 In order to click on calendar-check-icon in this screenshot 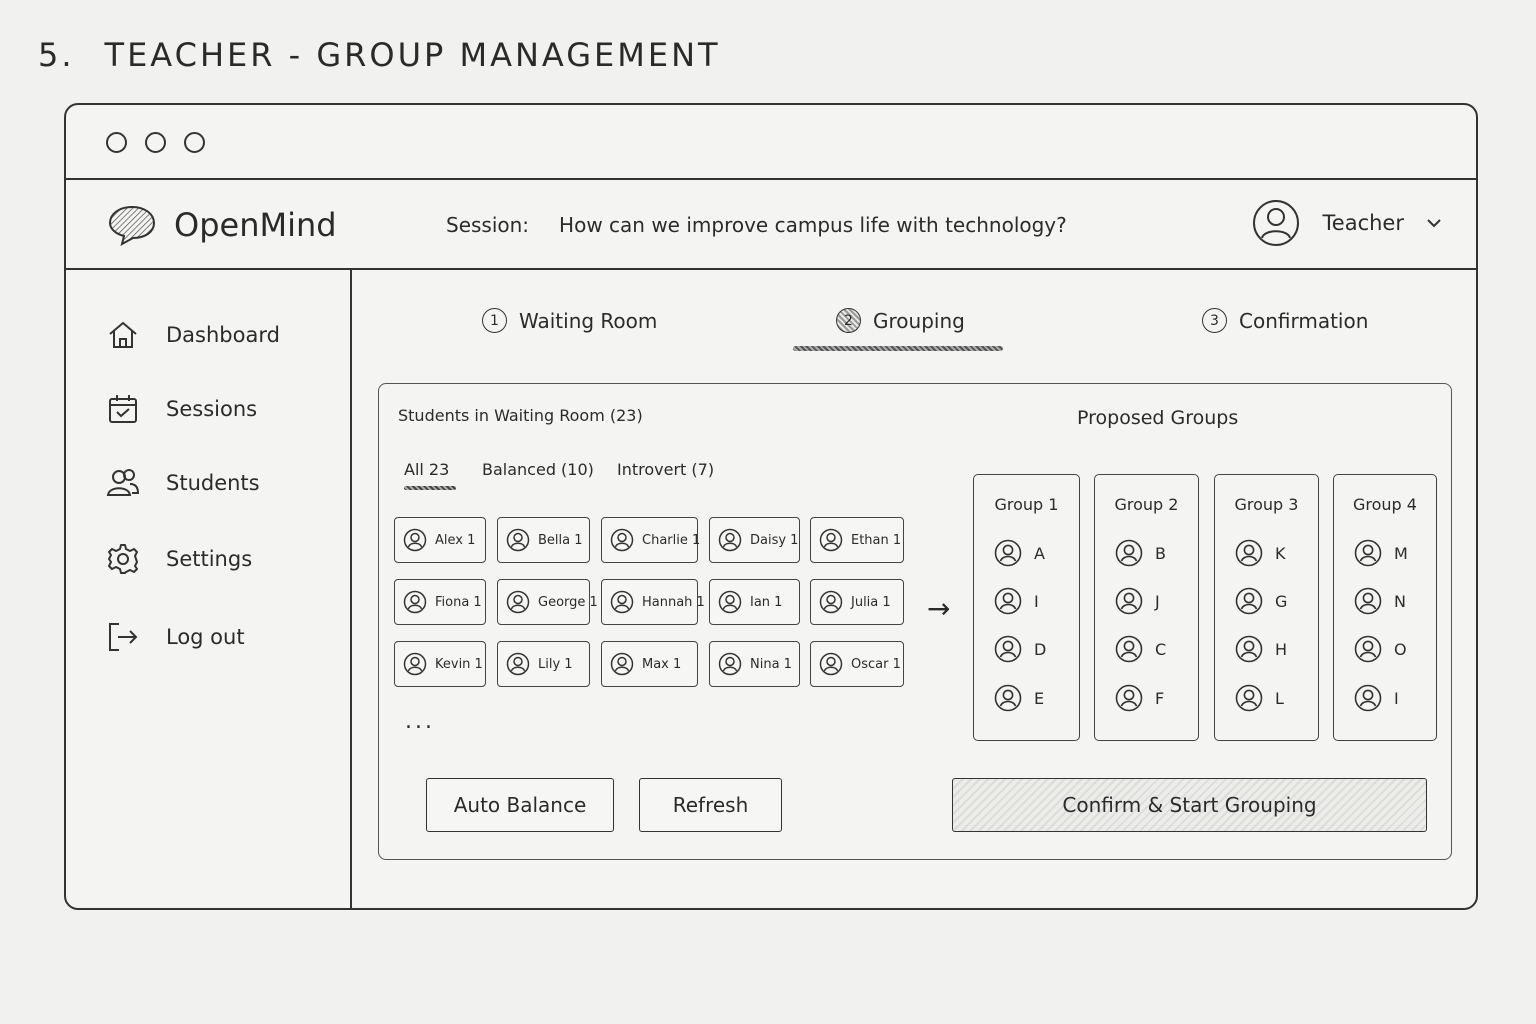, I will do `click(123, 409)`.